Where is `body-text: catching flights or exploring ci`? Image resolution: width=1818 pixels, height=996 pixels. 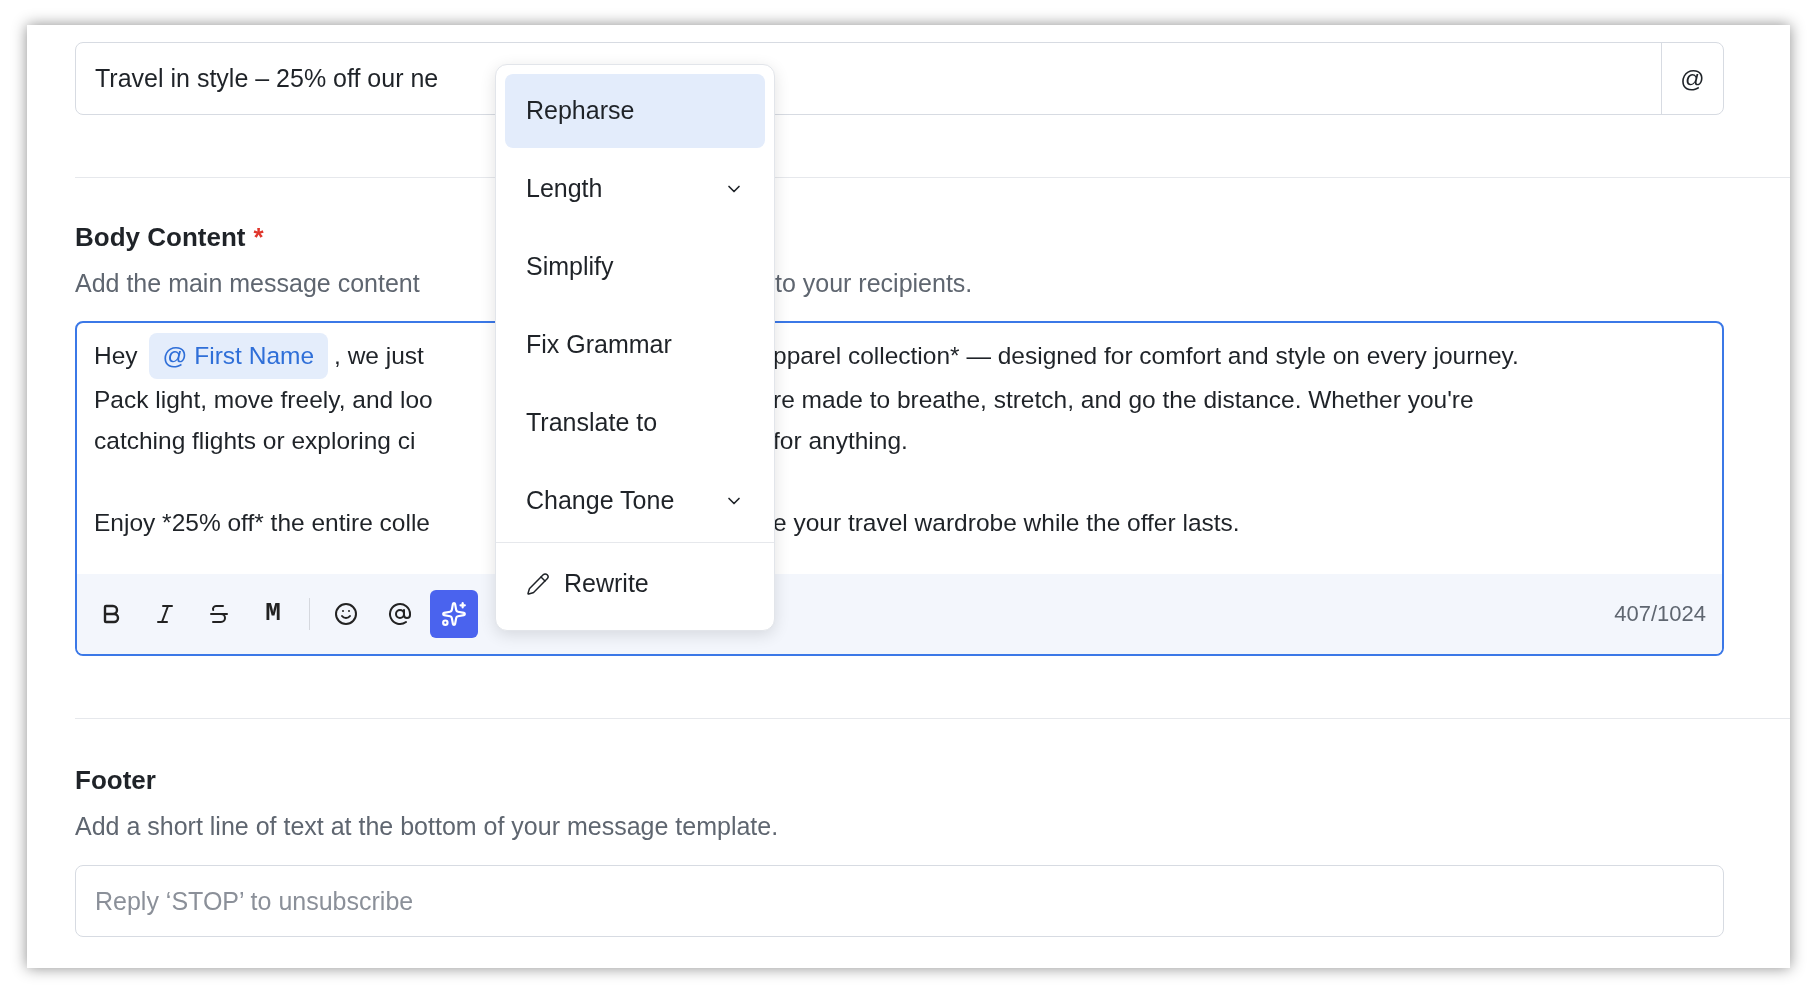
body-text: catching flights or exploring ci is located at coordinates (255, 440).